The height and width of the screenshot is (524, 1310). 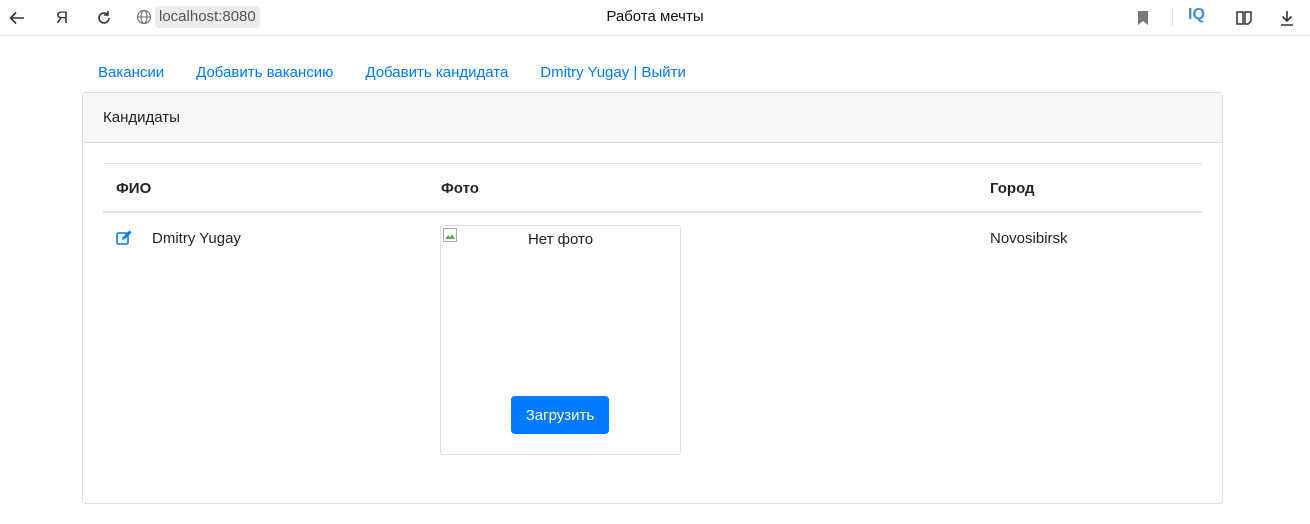 What do you see at coordinates (655, 18) in the screenshot?
I see `browser-toolbar: Я localhost:8080 Работа мечты IQ` at bounding box center [655, 18].